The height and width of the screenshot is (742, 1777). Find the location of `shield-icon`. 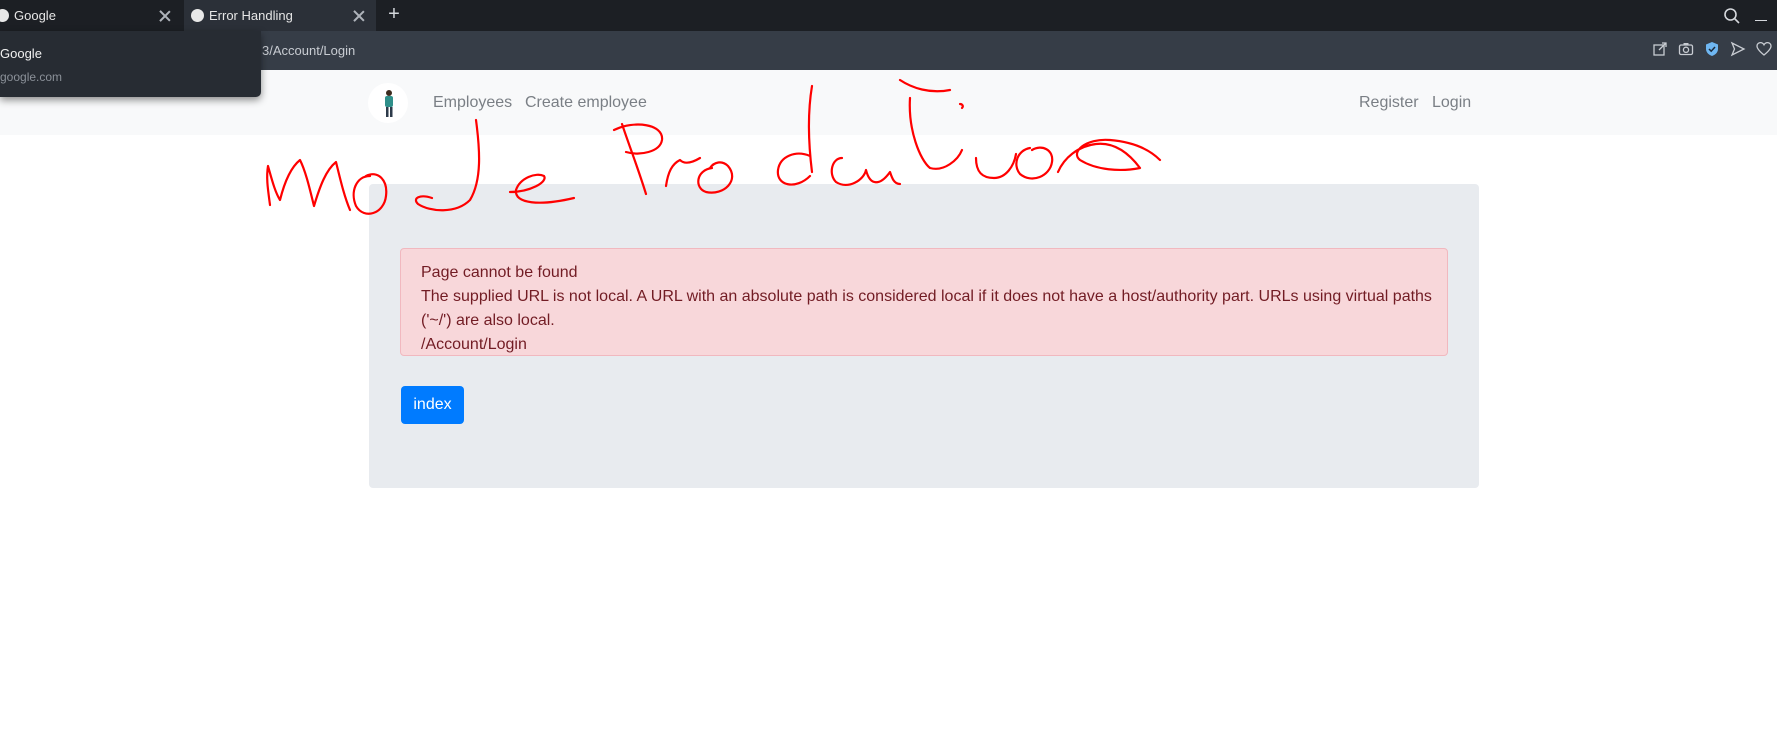

shield-icon is located at coordinates (1712, 49).